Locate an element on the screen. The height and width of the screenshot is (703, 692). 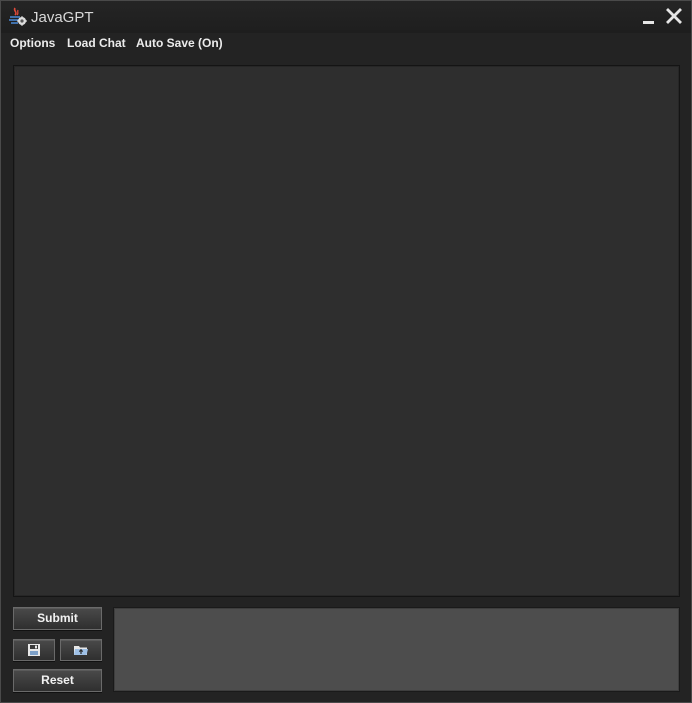
open-folder-button is located at coordinates (81, 650).